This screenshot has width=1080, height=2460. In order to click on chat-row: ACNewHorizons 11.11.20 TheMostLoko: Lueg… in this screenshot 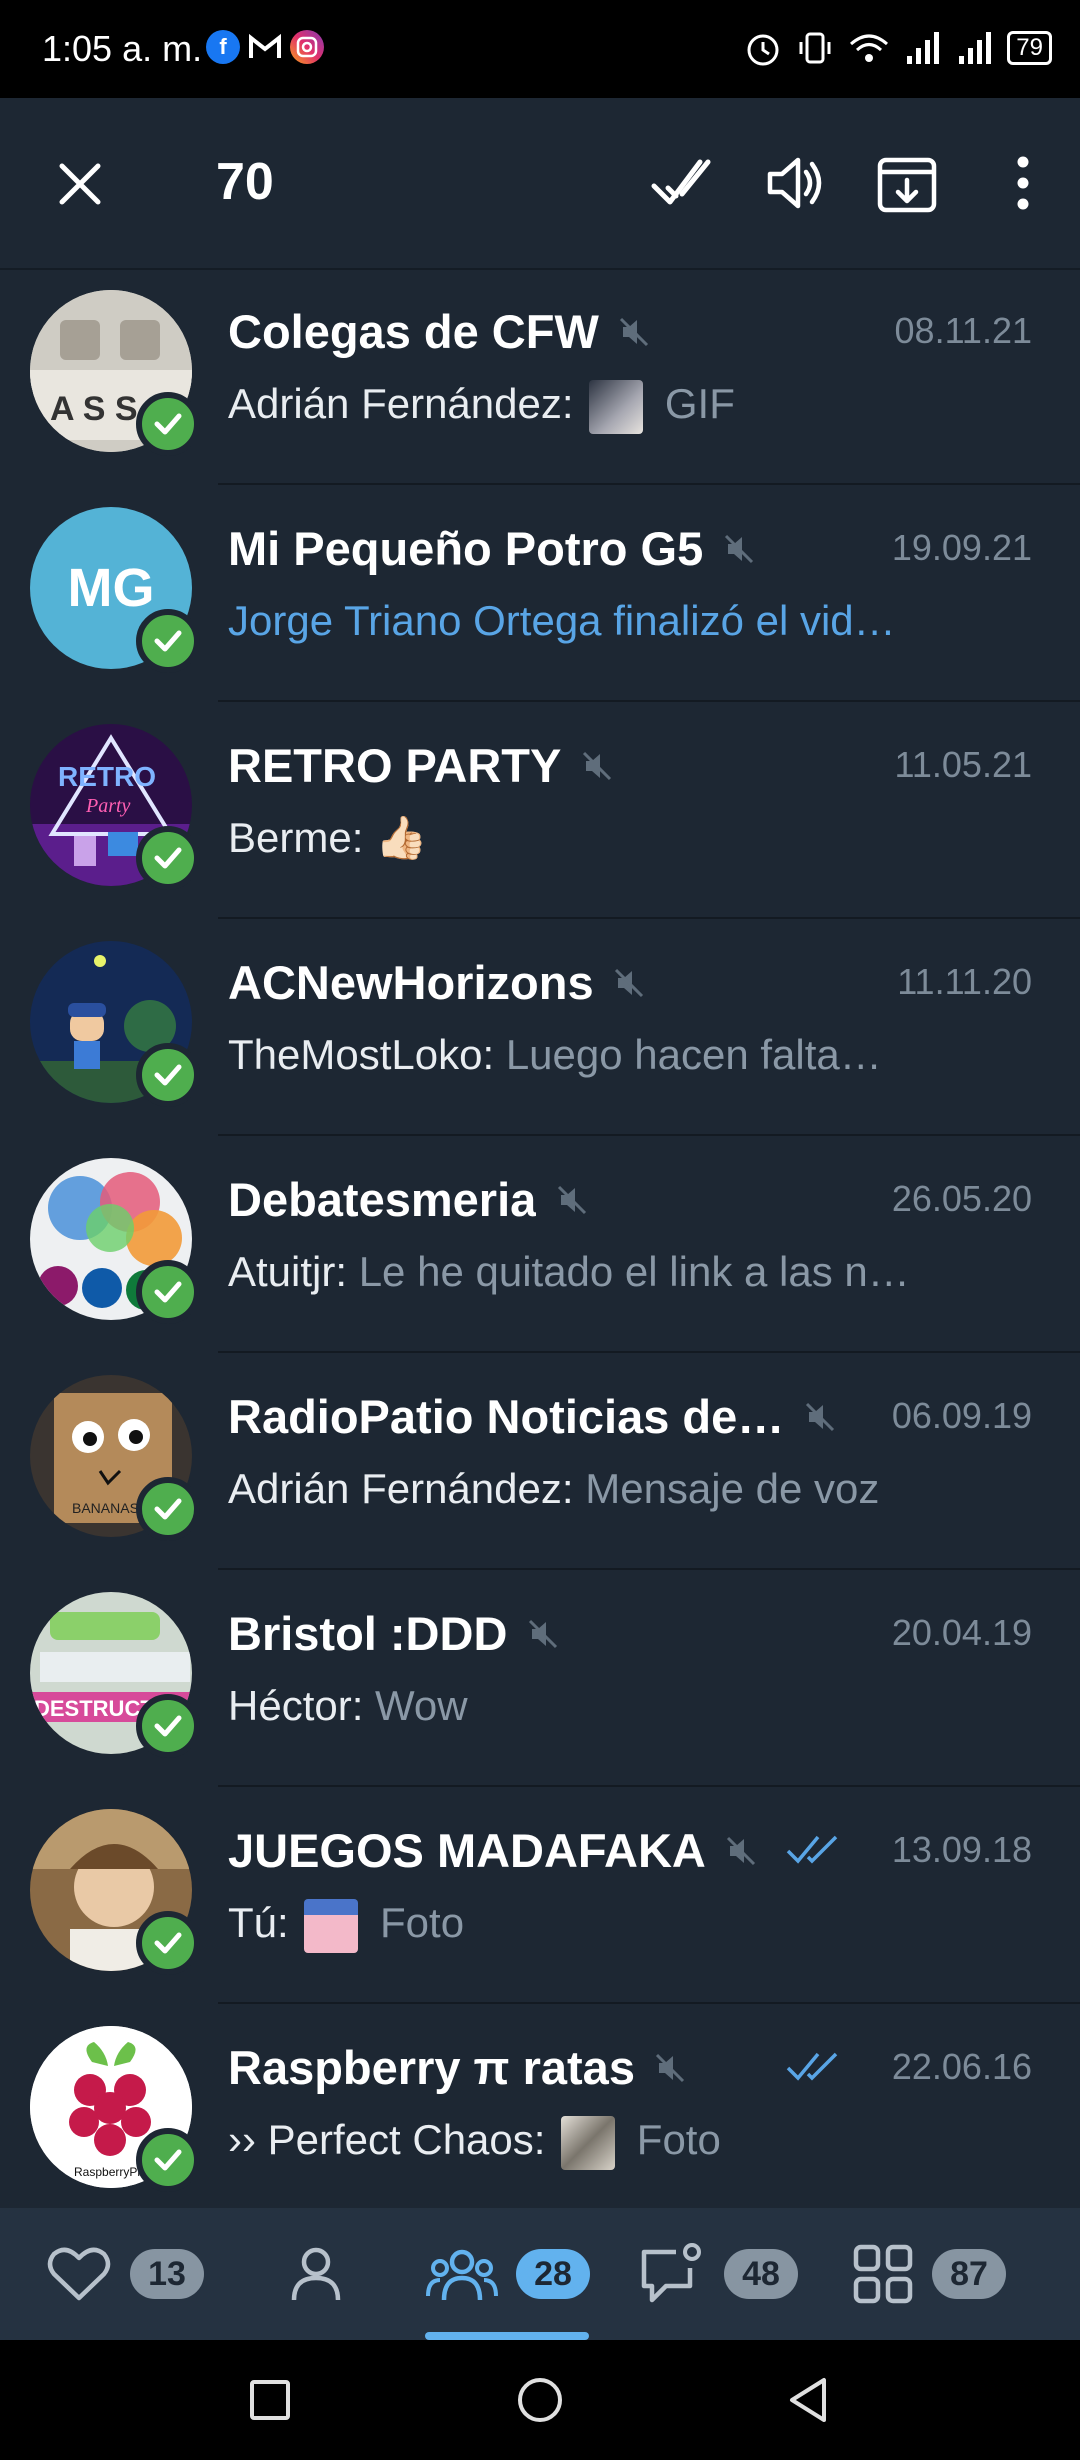, I will do `click(540, 1027)`.